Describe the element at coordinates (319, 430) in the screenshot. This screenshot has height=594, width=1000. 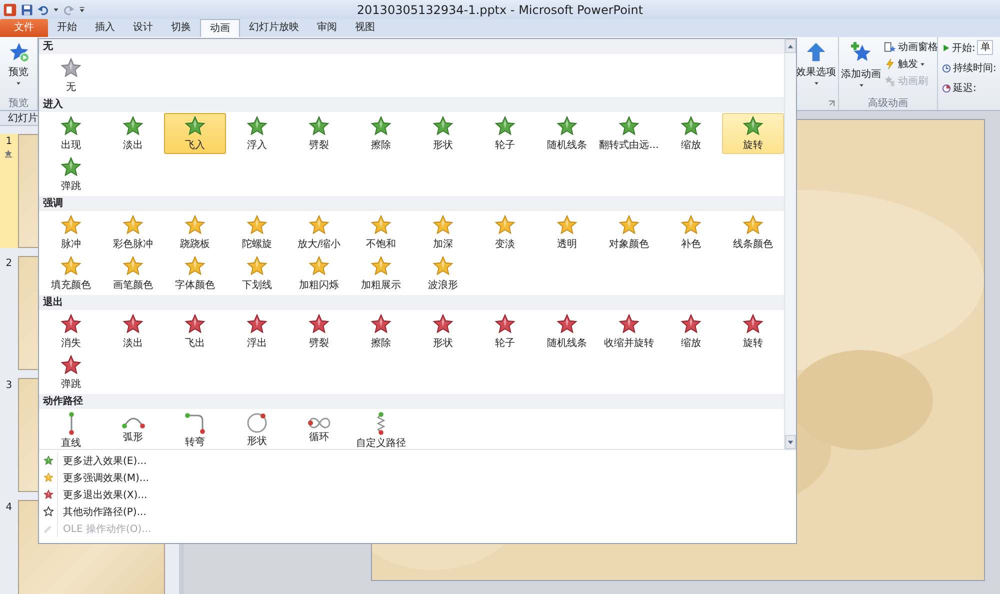
I see `animation-option: 循环` at that location.